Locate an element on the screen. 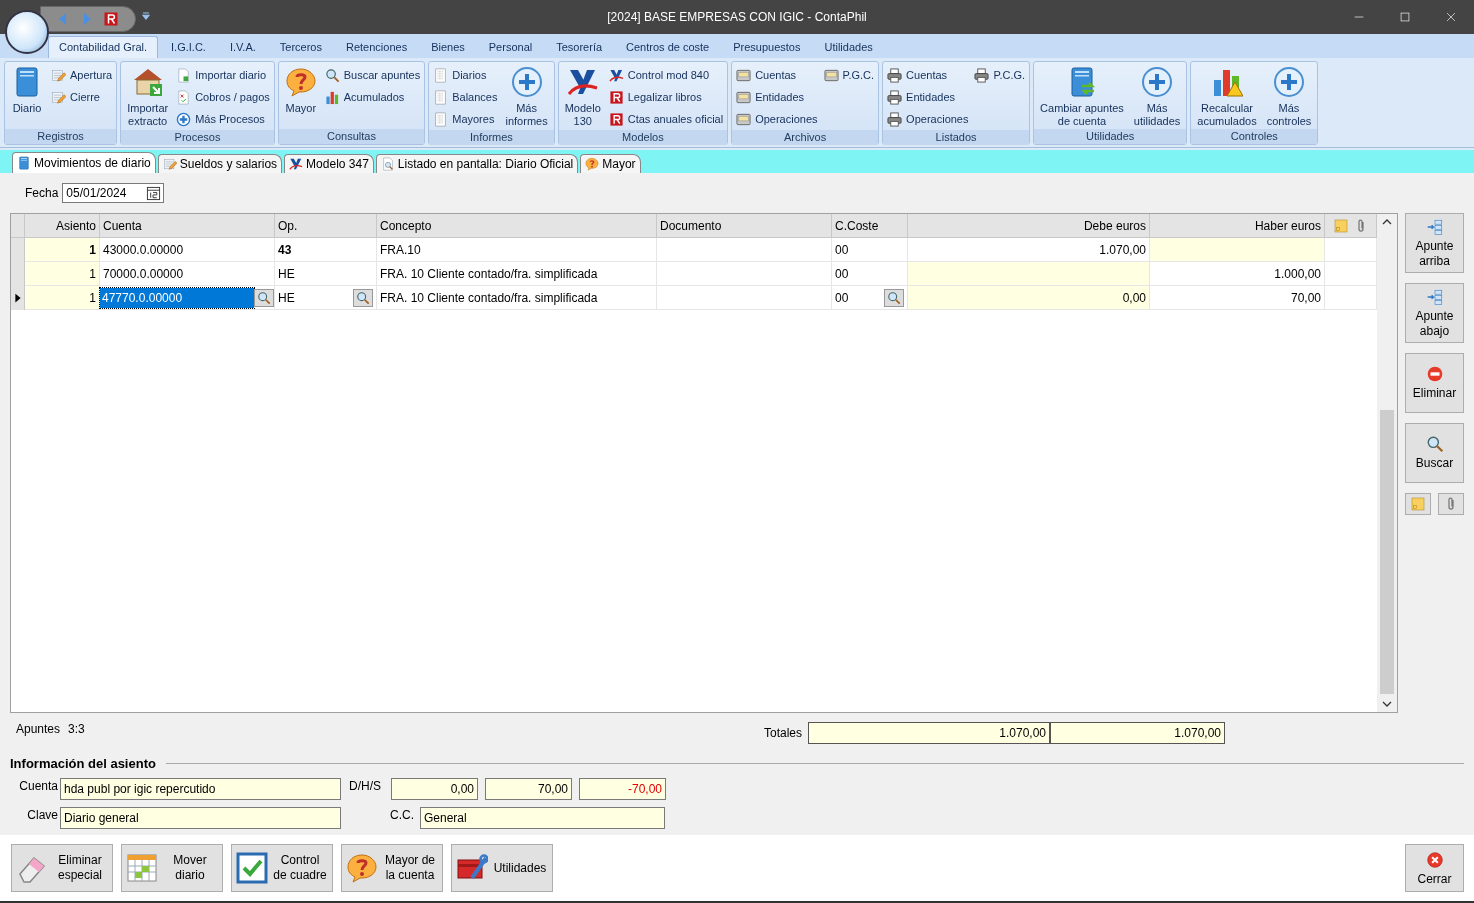 The width and height of the screenshot is (1474, 903). scrollbar is located at coordinates (1387, 463).